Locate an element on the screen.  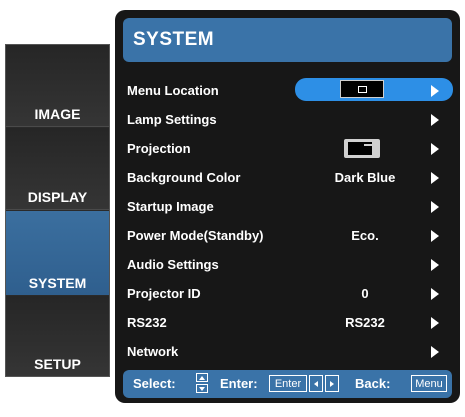
menu-location-icon is located at coordinates (362, 89).